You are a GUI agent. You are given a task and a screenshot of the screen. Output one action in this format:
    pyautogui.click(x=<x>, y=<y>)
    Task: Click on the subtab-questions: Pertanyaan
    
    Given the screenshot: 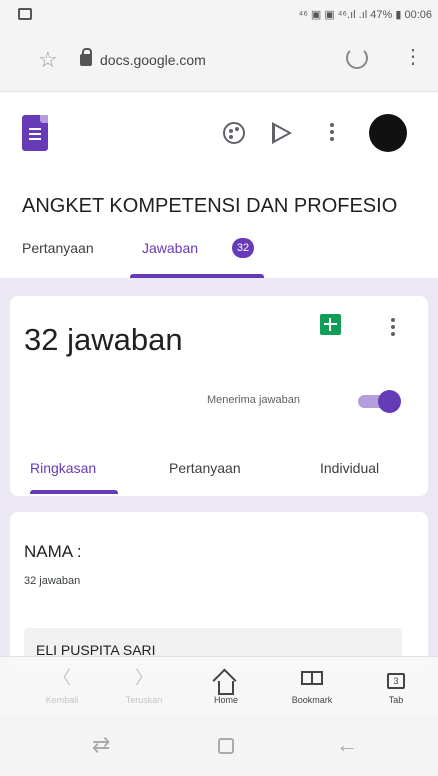 What is the action you would take?
    pyautogui.click(x=205, y=468)
    